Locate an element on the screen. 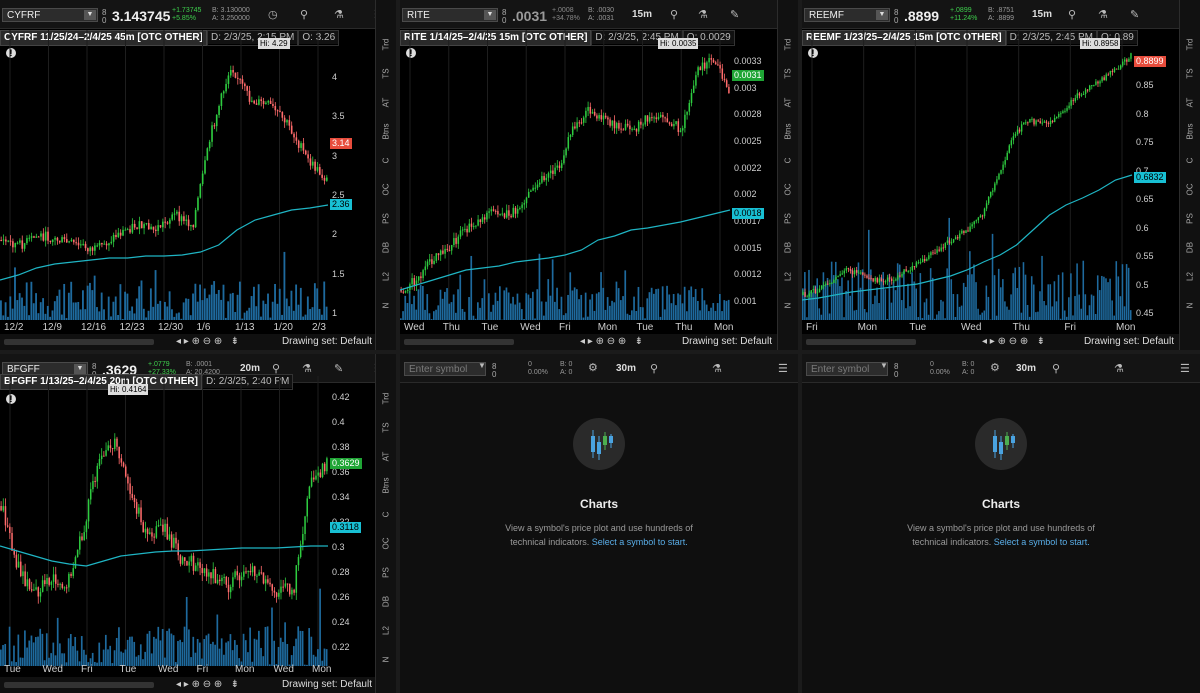 This screenshot has height=693, width=1200. symbol-selector: REEMF ▼ is located at coordinates (847, 15).